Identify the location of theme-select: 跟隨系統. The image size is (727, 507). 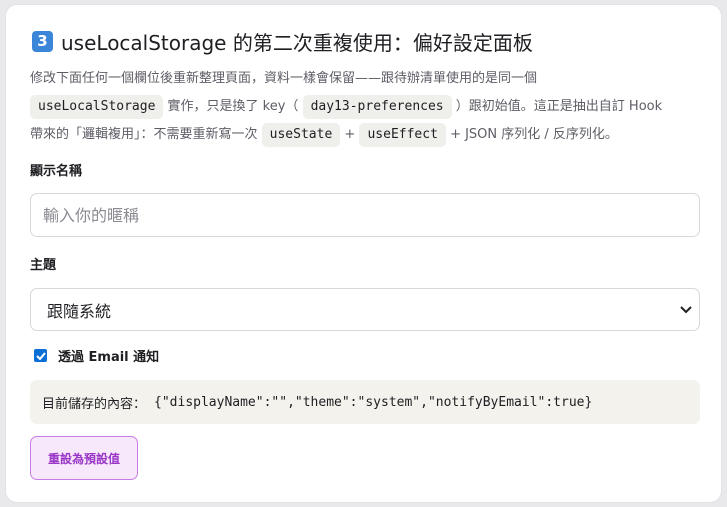
(365, 309).